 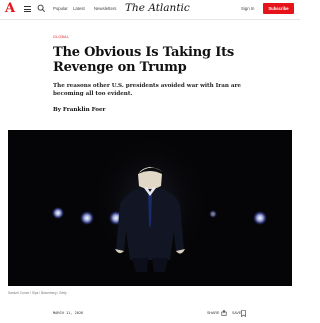 I want to click on brand-wordmark: The Atlantic, so click(x=157, y=8).